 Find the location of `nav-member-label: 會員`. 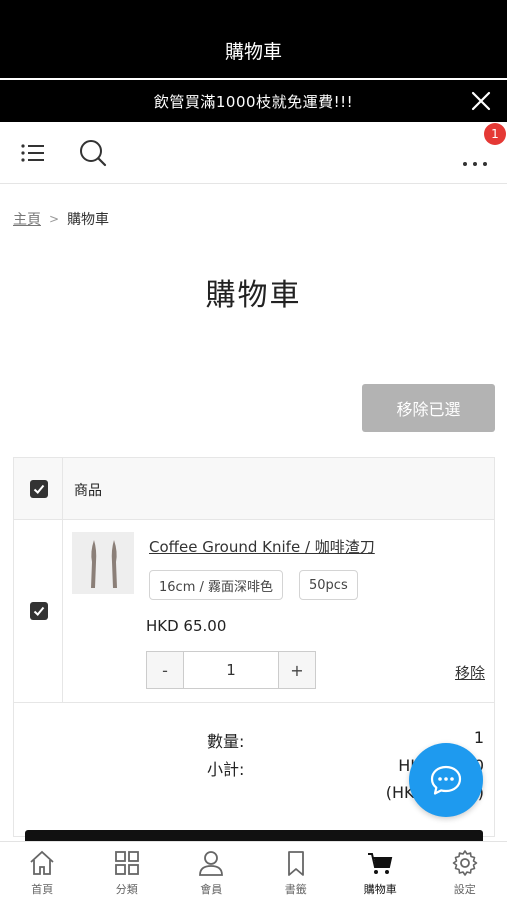

nav-member-label: 會員 is located at coordinates (211, 889).